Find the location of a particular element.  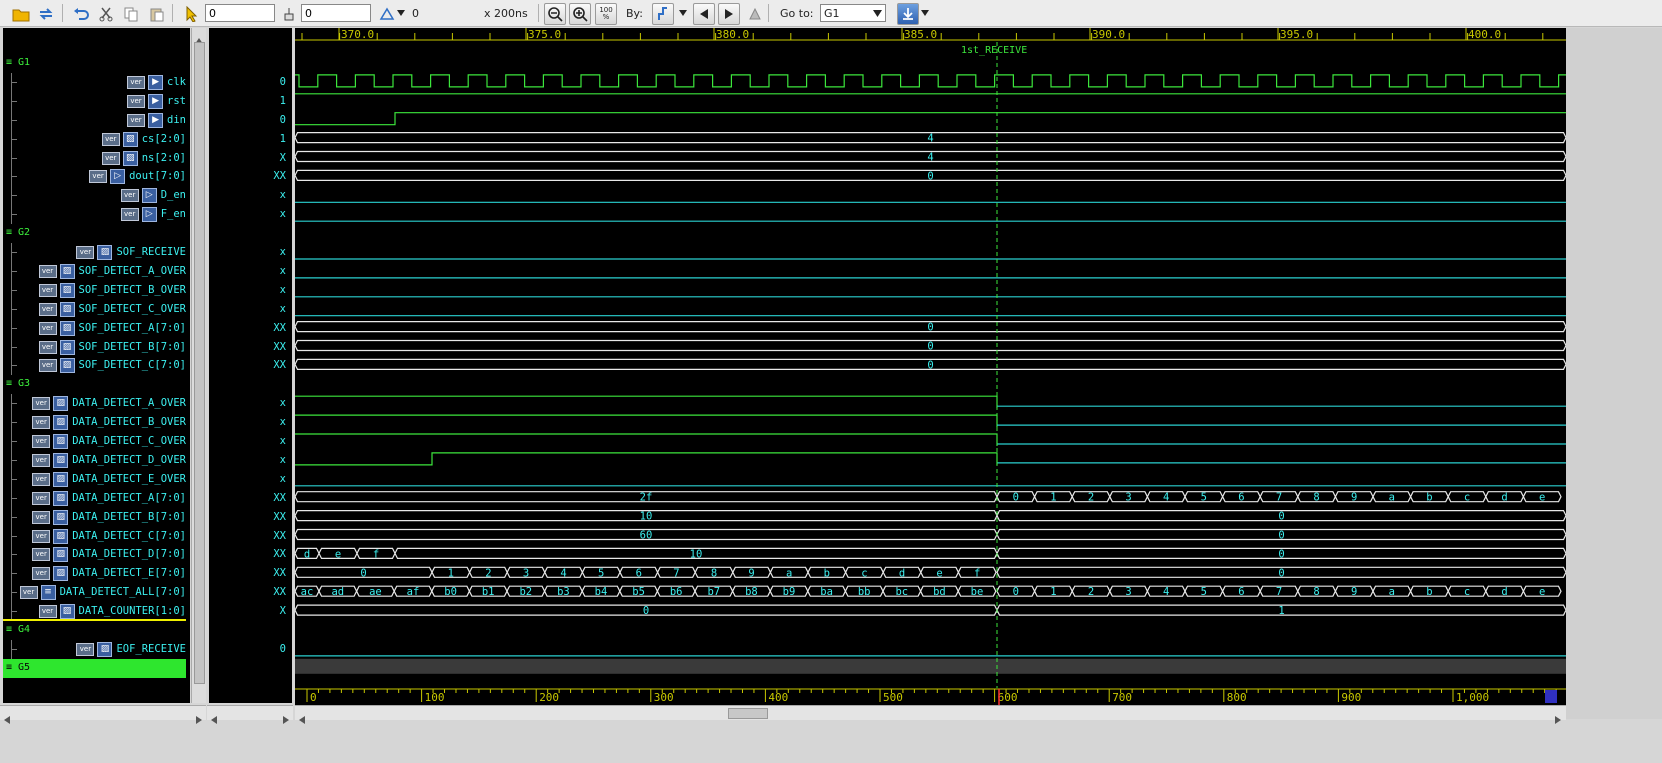

reload-icon is located at coordinates (46, 14).